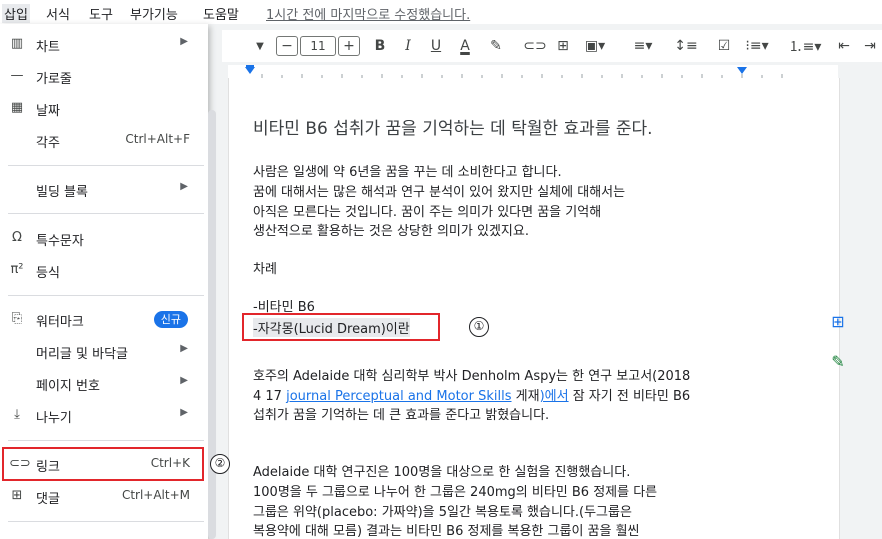 This screenshot has width=882, height=539. I want to click on menu-item-watermark: ⎘ 워터마크 신규, so click(102, 319).